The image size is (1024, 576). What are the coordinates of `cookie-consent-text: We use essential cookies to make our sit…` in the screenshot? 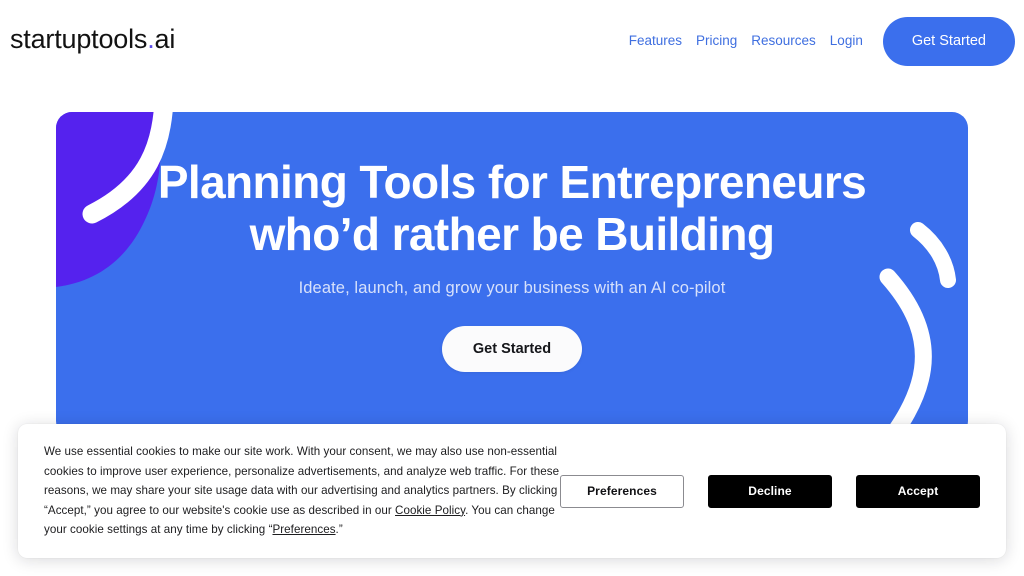 It's located at (302, 491).